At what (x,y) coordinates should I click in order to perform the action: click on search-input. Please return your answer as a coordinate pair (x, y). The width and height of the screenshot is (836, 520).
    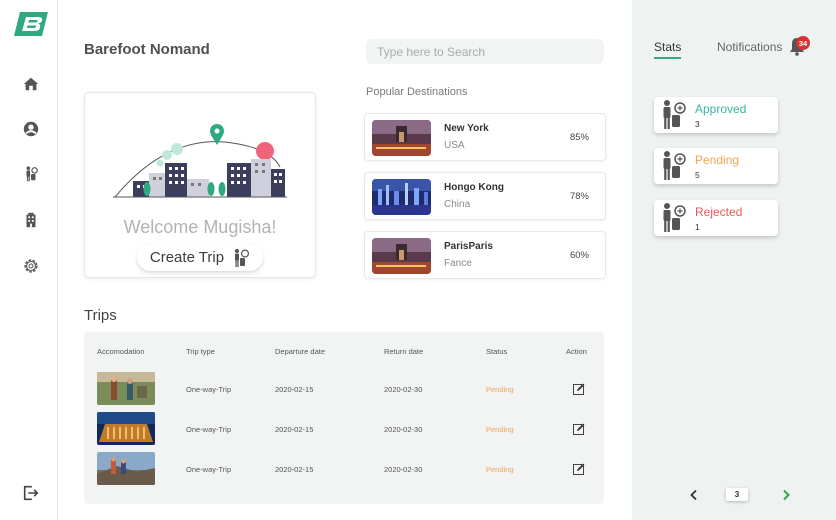
    Looking at the image, I should click on (485, 51).